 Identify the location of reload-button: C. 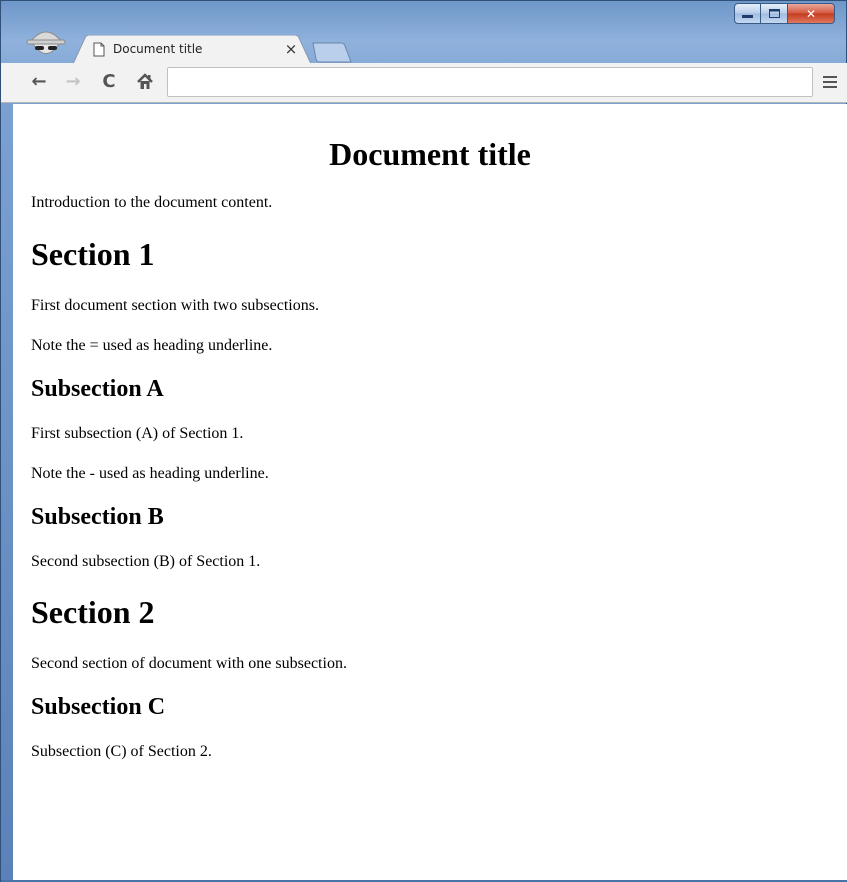
(109, 82).